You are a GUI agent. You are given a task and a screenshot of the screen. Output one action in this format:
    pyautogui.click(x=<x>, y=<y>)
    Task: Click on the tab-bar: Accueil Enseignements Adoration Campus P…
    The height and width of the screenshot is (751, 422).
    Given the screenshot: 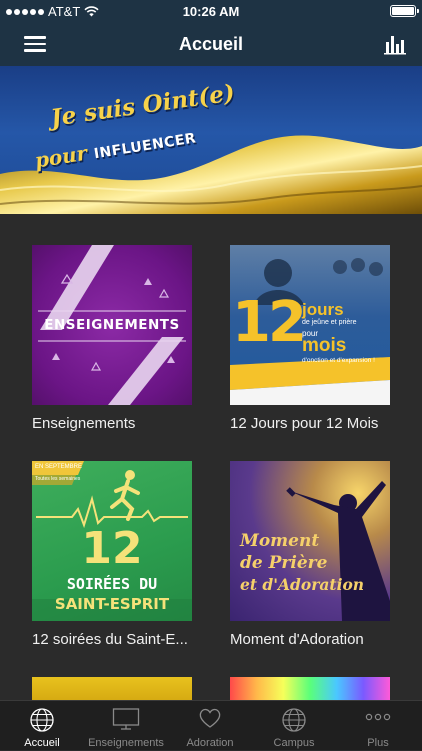 What is the action you would take?
    pyautogui.click(x=211, y=725)
    